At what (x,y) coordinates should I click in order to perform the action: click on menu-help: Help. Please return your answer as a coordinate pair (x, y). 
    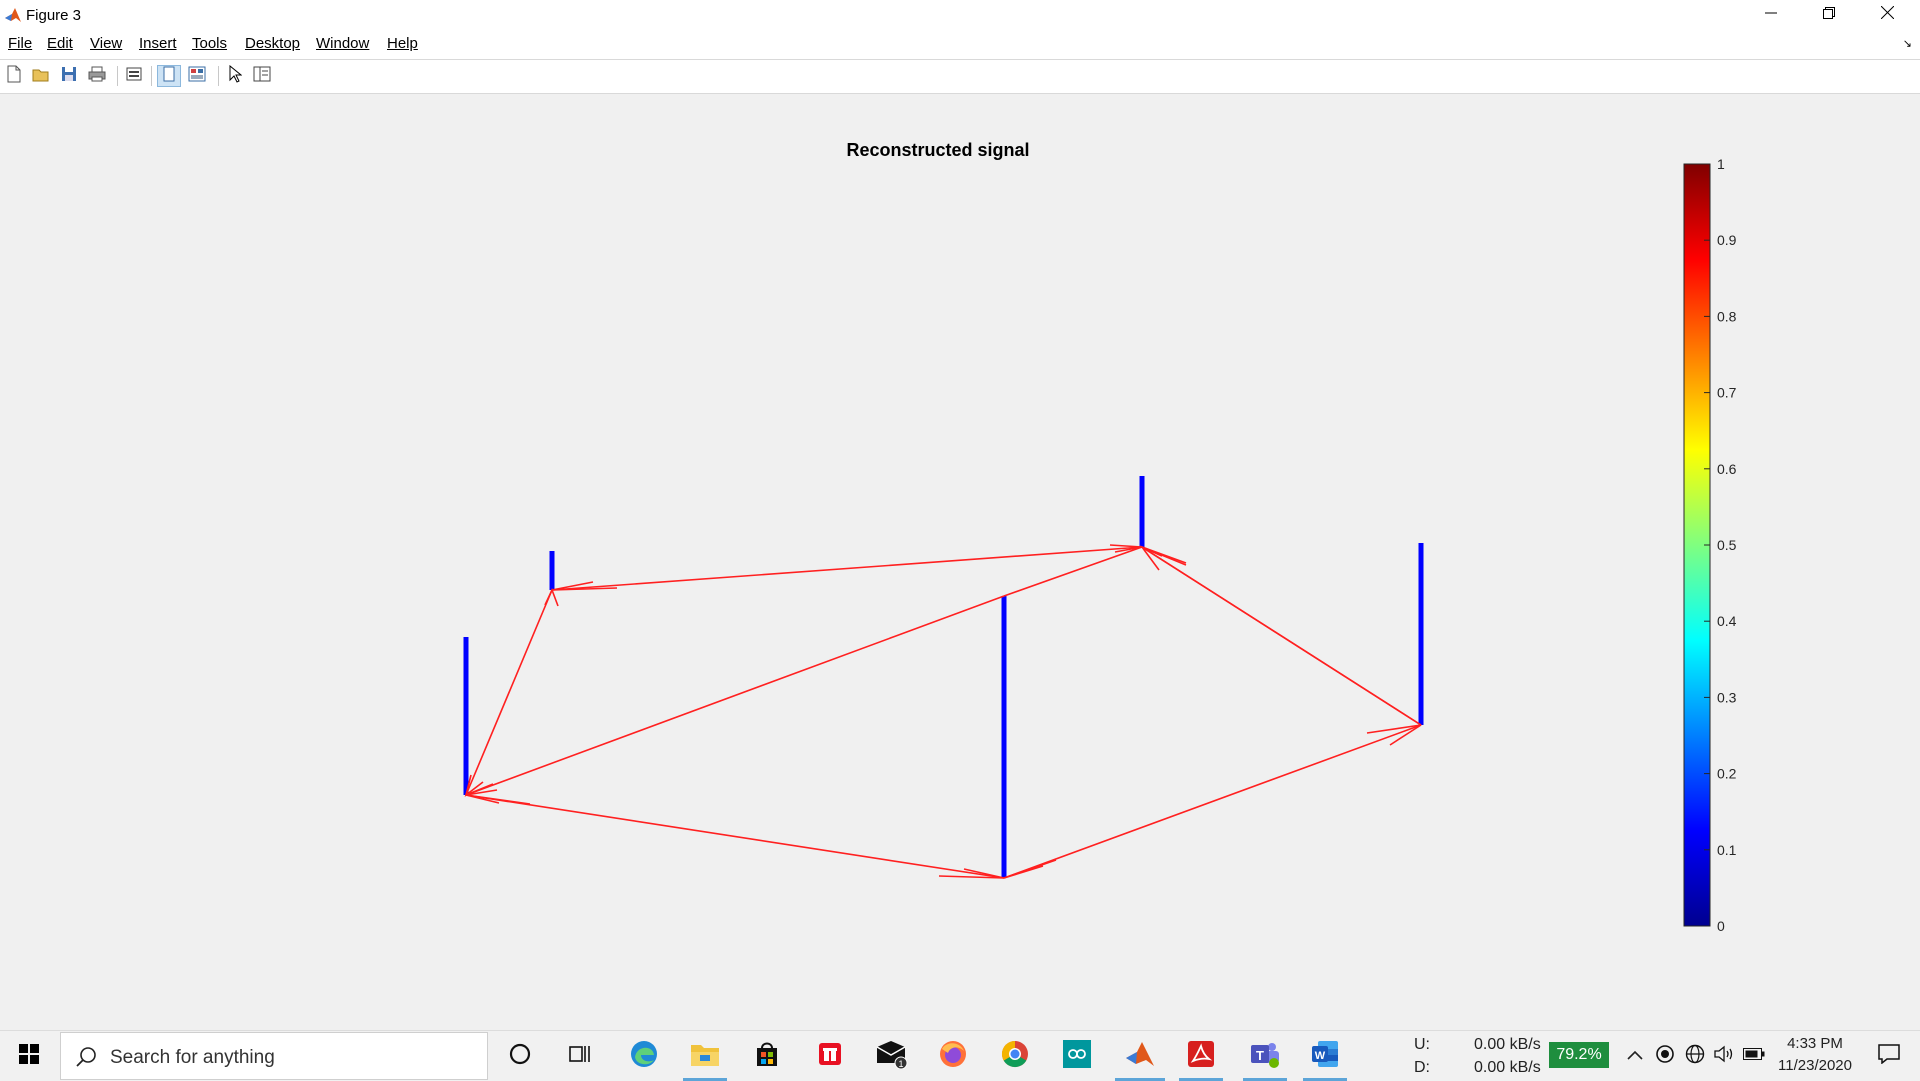
    Looking at the image, I should click on (402, 43).